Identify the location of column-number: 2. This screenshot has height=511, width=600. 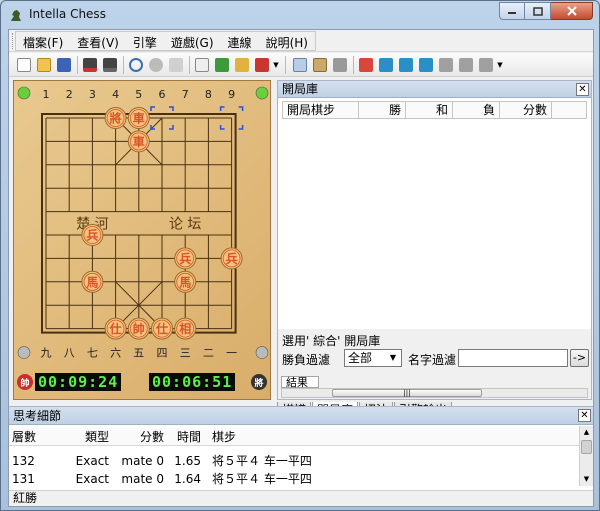
(69, 94).